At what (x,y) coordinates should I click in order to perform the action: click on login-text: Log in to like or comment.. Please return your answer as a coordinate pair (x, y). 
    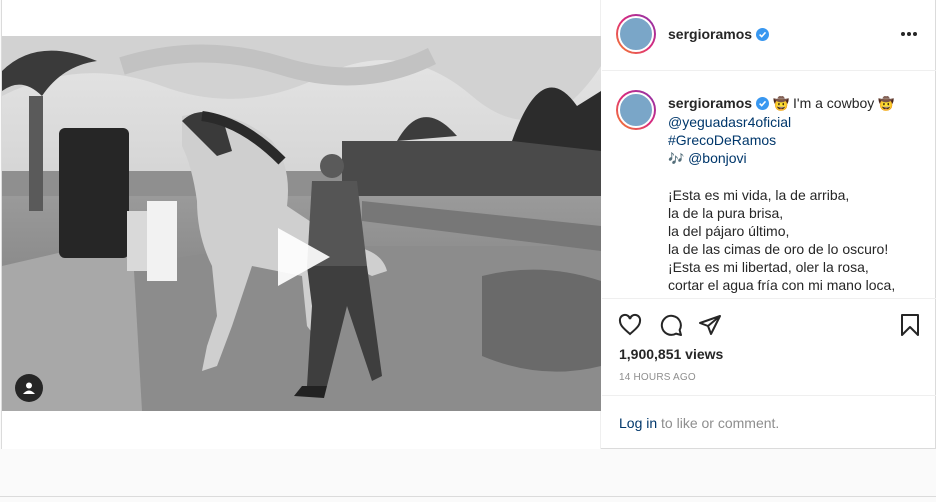
    Looking at the image, I should click on (699, 423).